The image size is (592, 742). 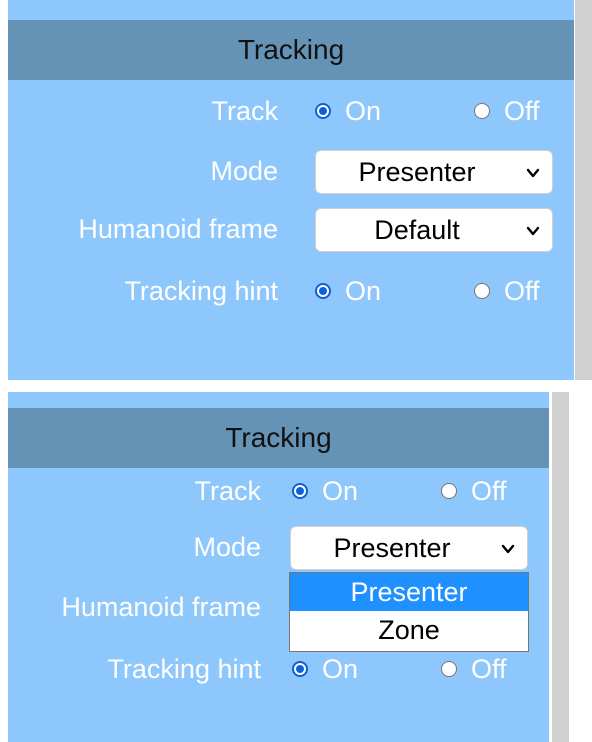 I want to click on tracking-hint-on-radio: On, so click(x=348, y=291).